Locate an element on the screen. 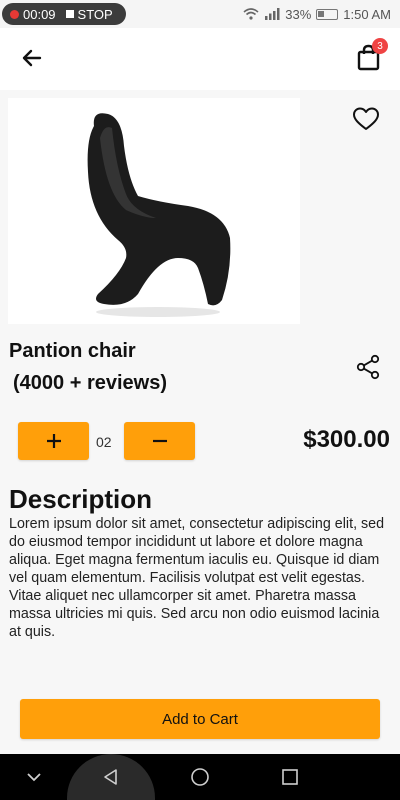 The height and width of the screenshot is (800, 400). decrease-quantity-button is located at coordinates (159, 441).